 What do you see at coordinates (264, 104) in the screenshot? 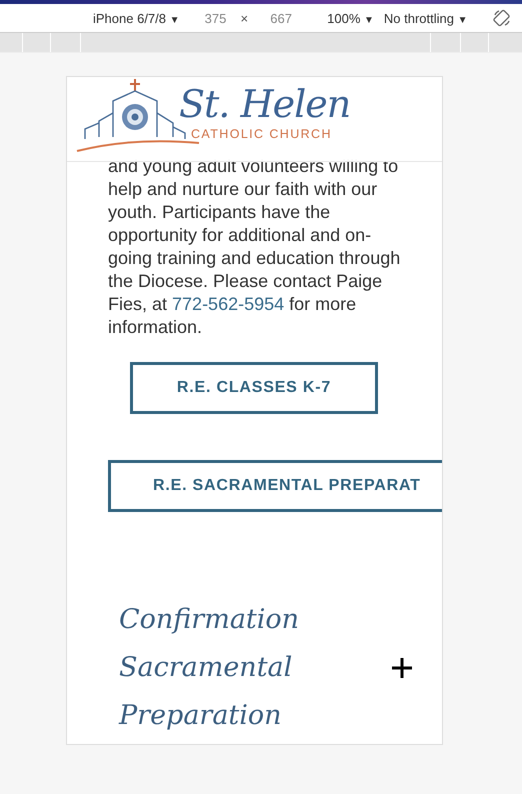
I see `church-name: St. Helen` at bounding box center [264, 104].